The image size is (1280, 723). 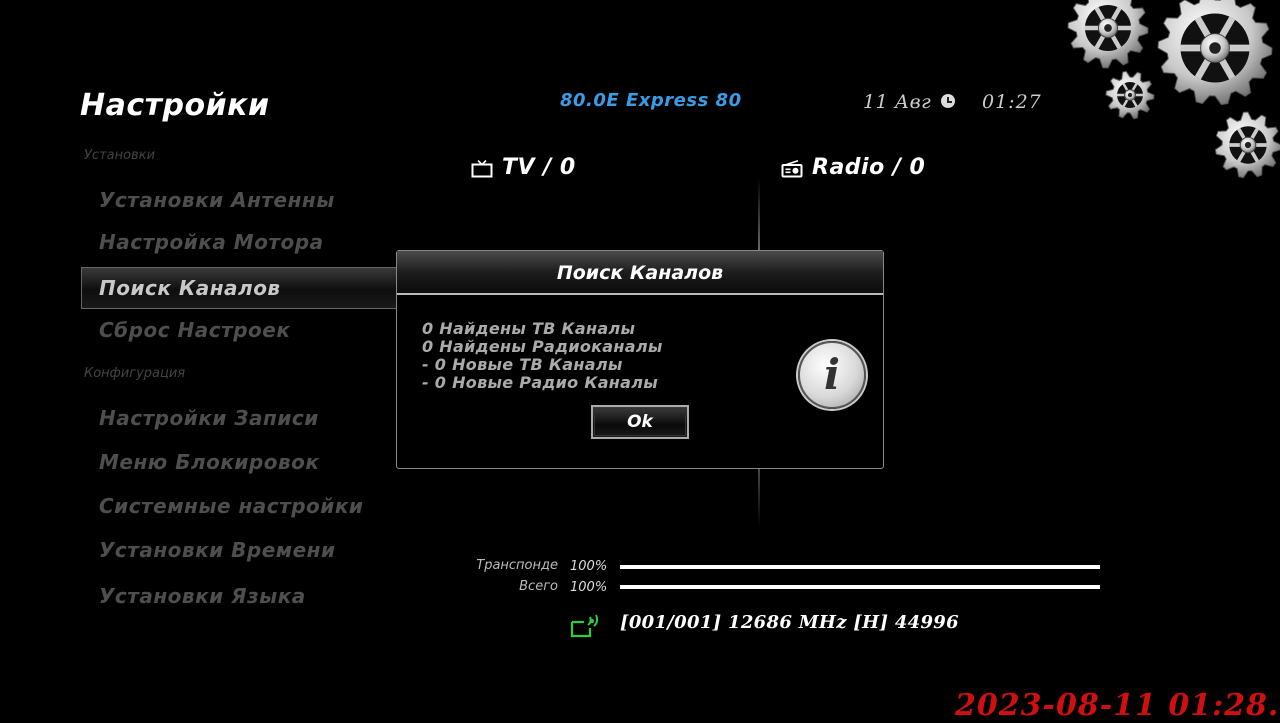 I want to click on menu-item-language: Установки Языка, so click(x=202, y=596).